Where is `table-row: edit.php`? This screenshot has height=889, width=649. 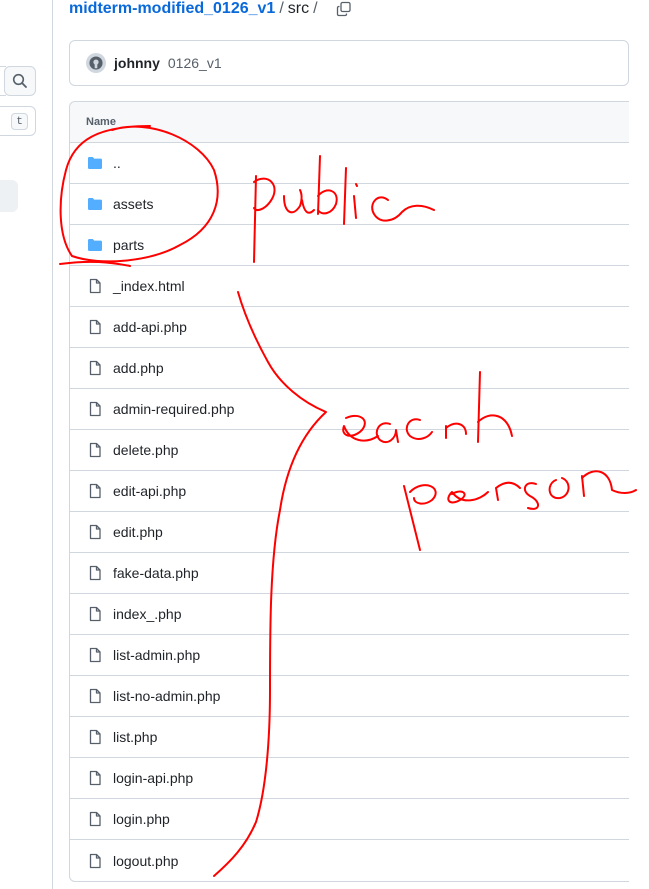
table-row: edit.php is located at coordinates (349, 532).